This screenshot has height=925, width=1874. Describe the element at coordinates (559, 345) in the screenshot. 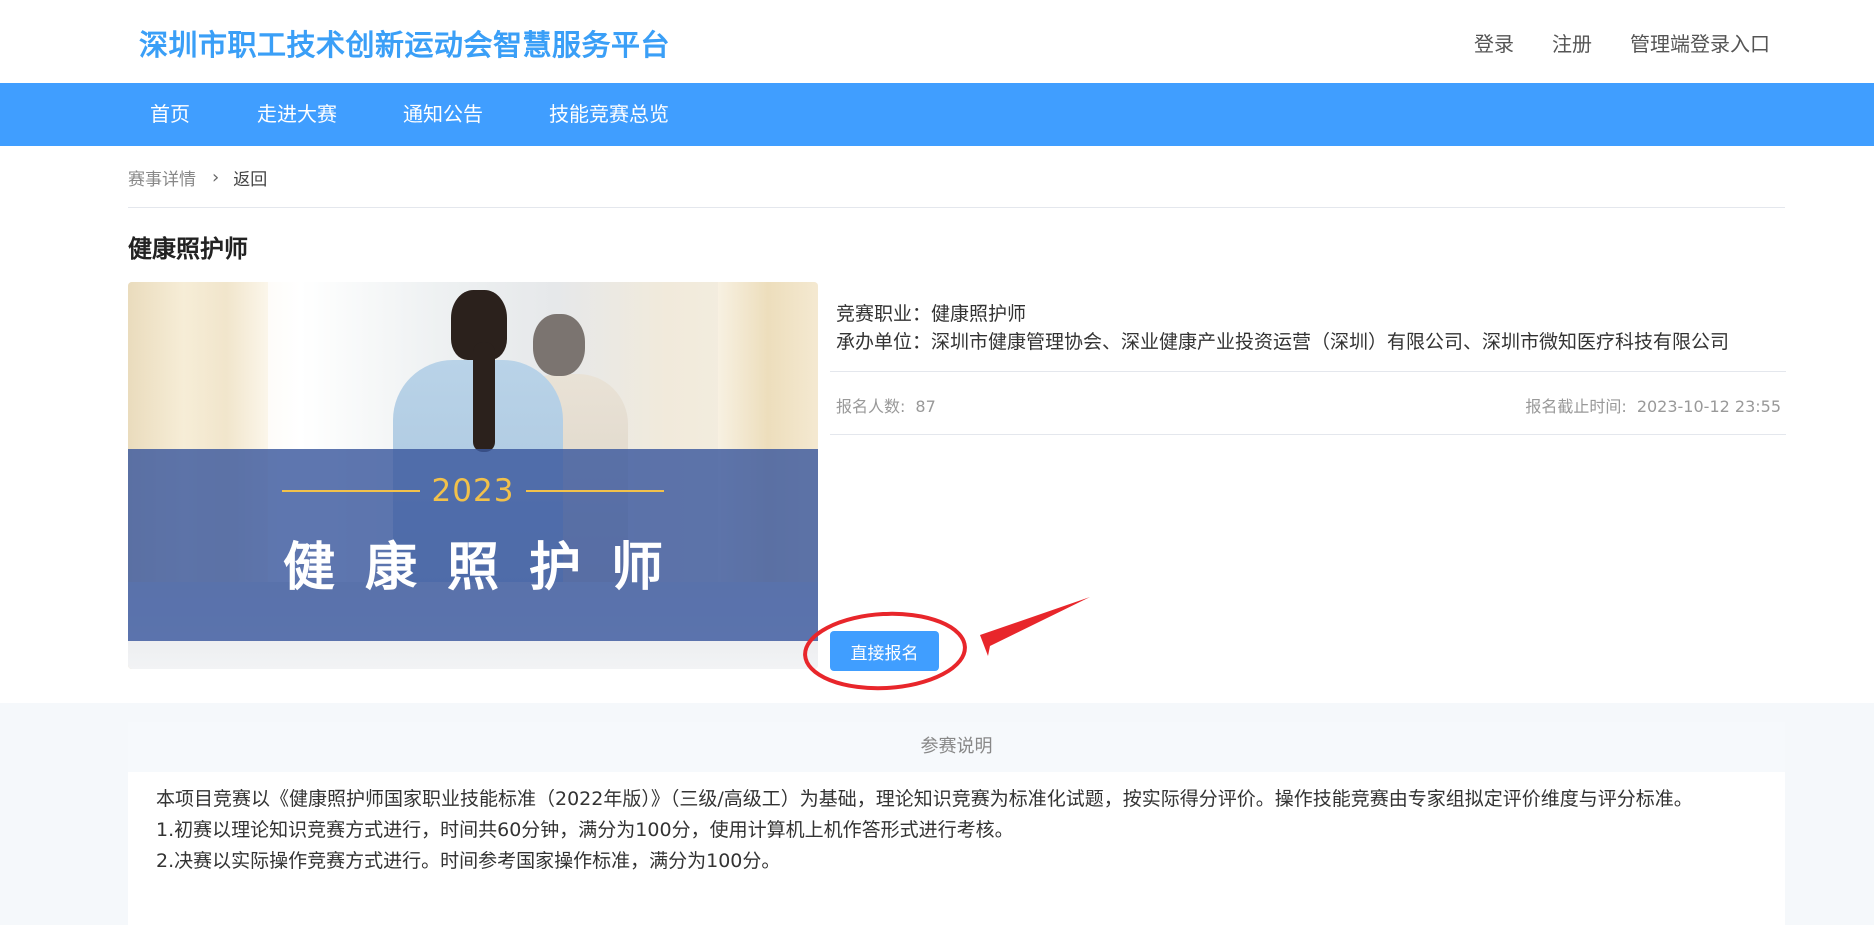

I see `elder-head` at that location.